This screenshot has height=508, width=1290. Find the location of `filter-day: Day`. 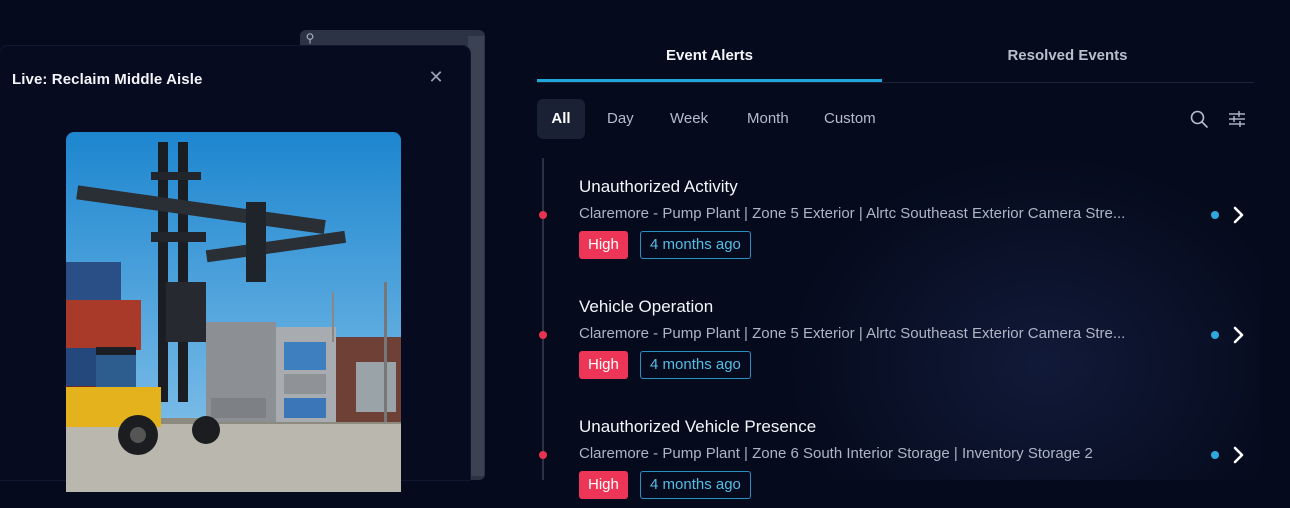

filter-day: Day is located at coordinates (620, 119).